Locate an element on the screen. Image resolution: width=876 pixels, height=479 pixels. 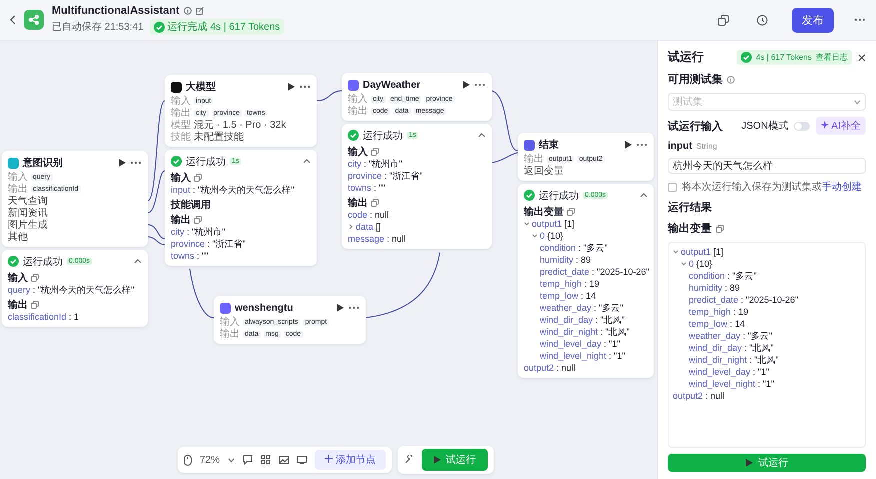
field-value: 混元 · 1.5 · Pro · 32k is located at coordinates (240, 125).